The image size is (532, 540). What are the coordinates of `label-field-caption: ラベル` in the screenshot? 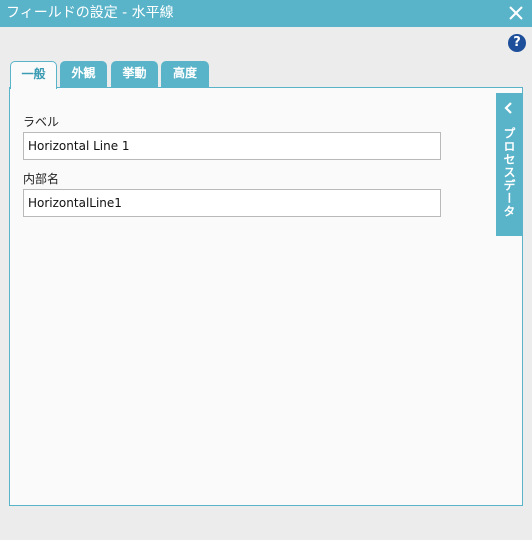 It's located at (41, 122).